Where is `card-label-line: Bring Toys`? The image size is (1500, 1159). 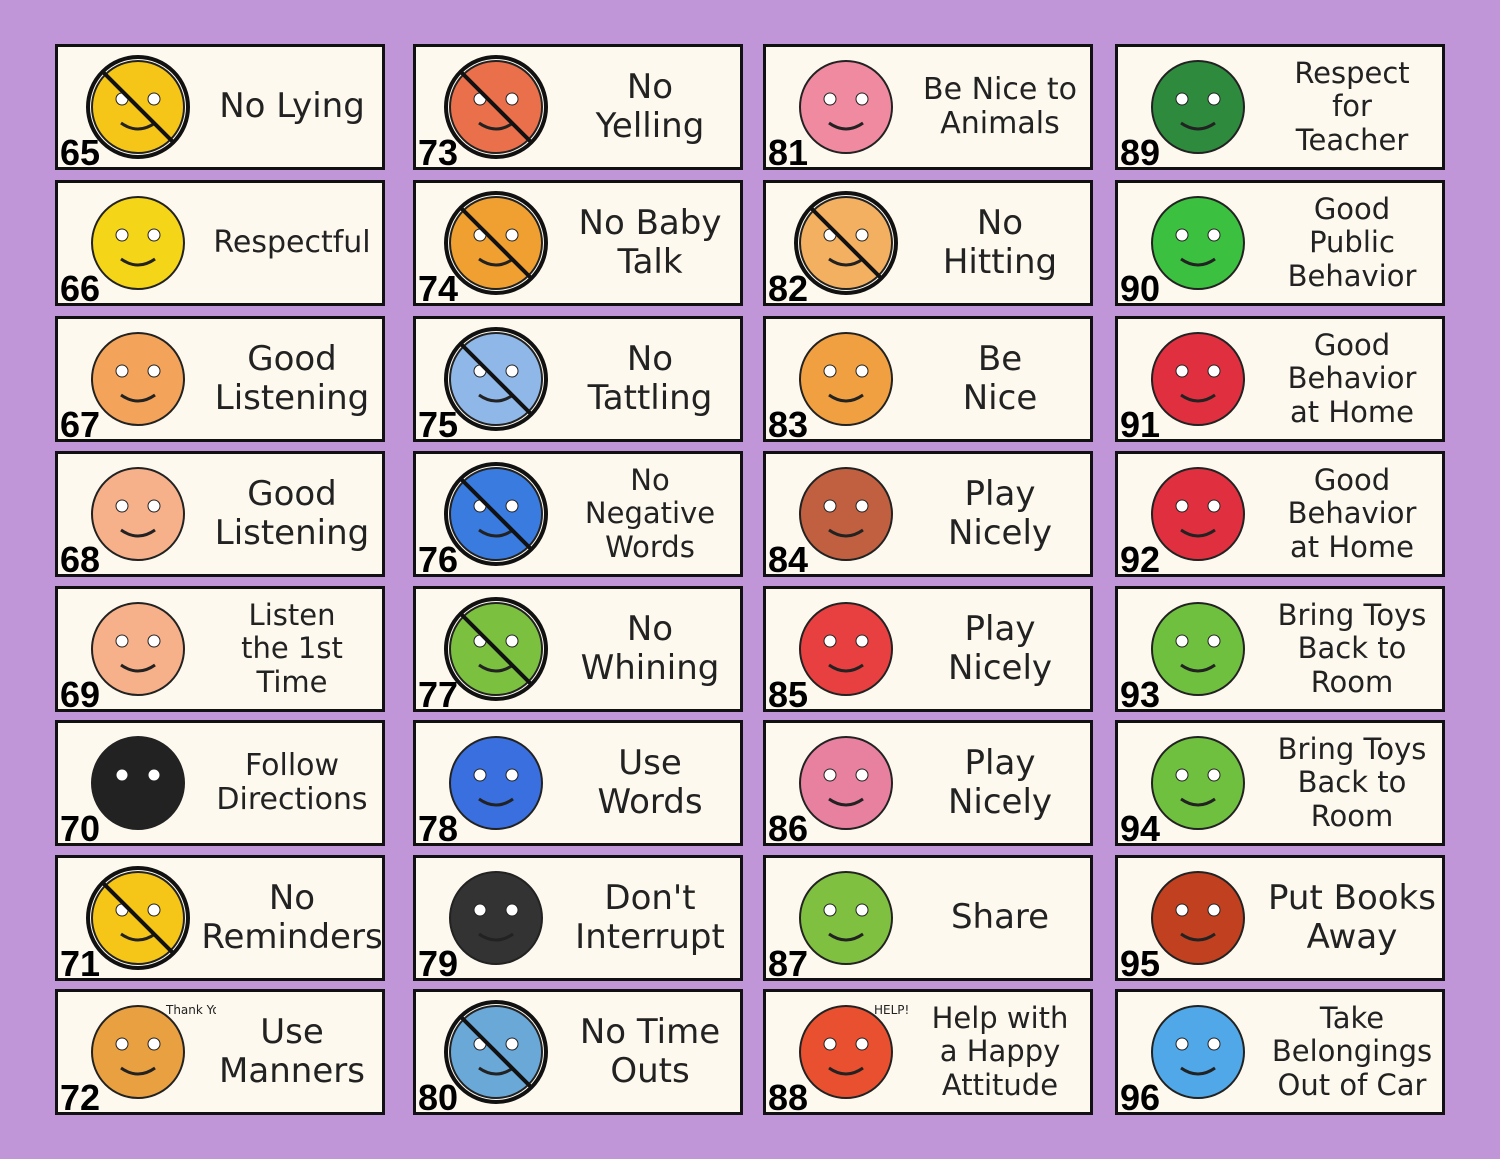 card-label-line: Bring Toys is located at coordinates (1352, 748).